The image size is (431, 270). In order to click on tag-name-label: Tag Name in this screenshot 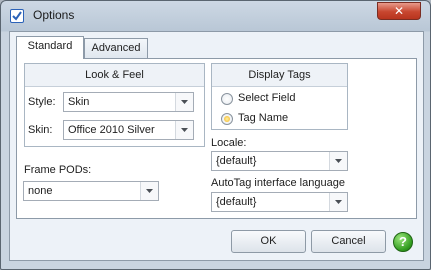, I will do `click(263, 118)`.